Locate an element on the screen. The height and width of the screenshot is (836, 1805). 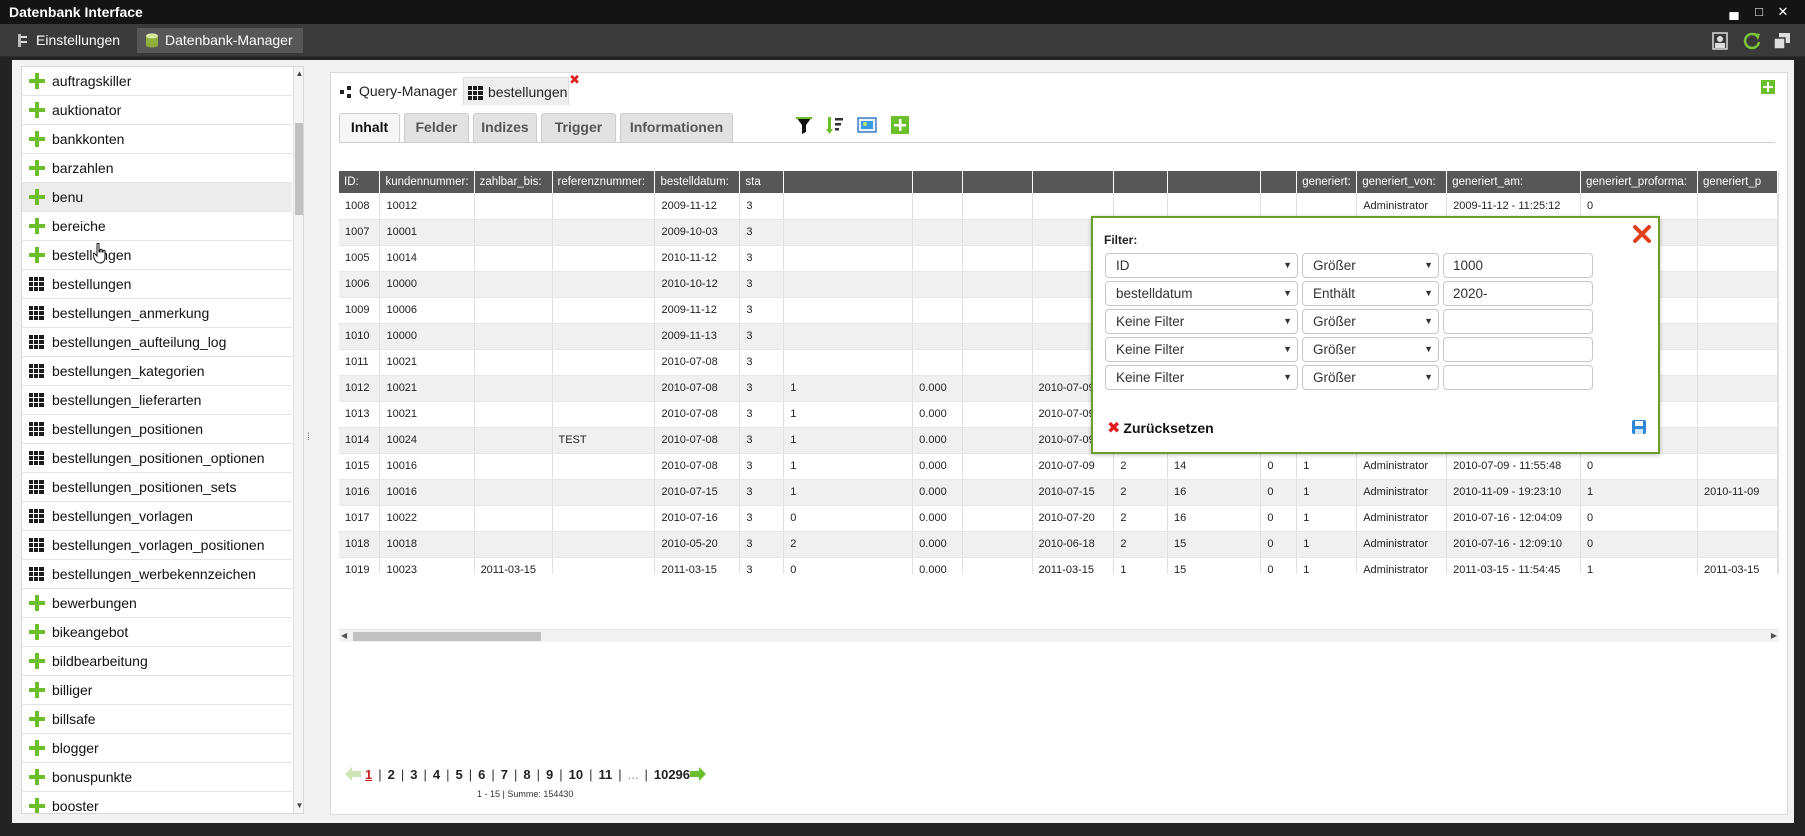
horizontal-scrollbar: ◀ ▶ is located at coordinates (1059, 635).